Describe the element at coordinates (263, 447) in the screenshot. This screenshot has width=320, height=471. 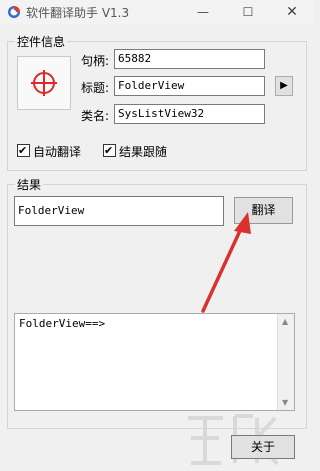
I see `about-button: 关于` at that location.